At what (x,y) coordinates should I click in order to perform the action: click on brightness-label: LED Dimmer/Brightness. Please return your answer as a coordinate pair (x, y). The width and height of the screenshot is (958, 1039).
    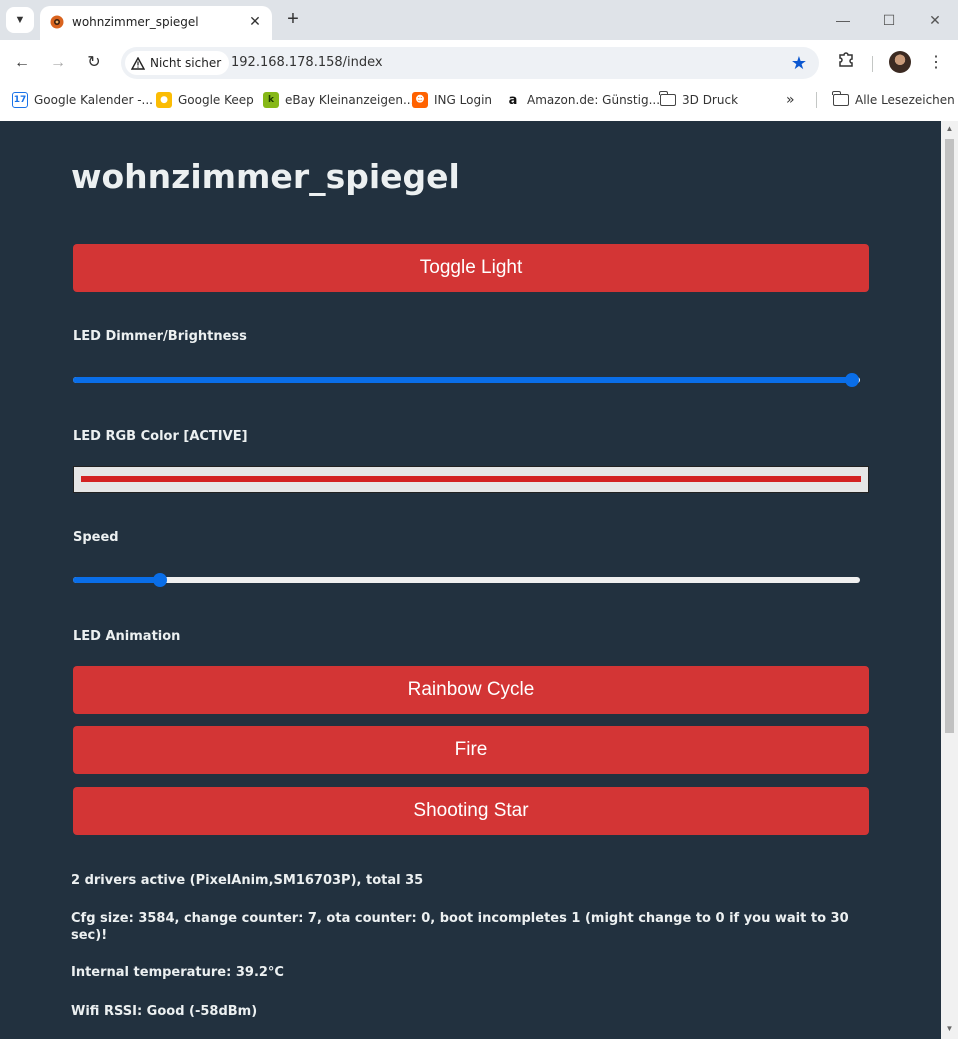
    Looking at the image, I should click on (160, 336).